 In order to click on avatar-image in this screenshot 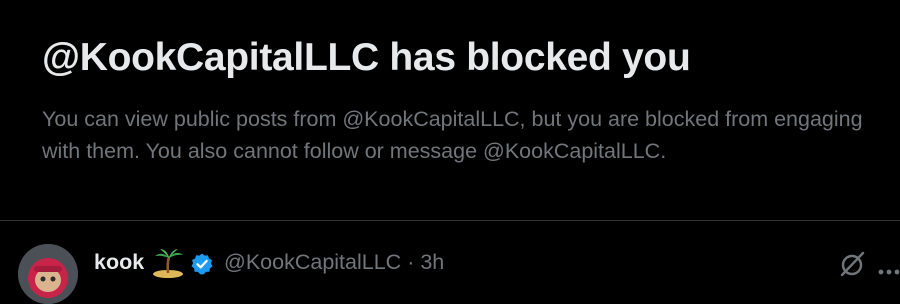, I will do `click(48, 274)`.